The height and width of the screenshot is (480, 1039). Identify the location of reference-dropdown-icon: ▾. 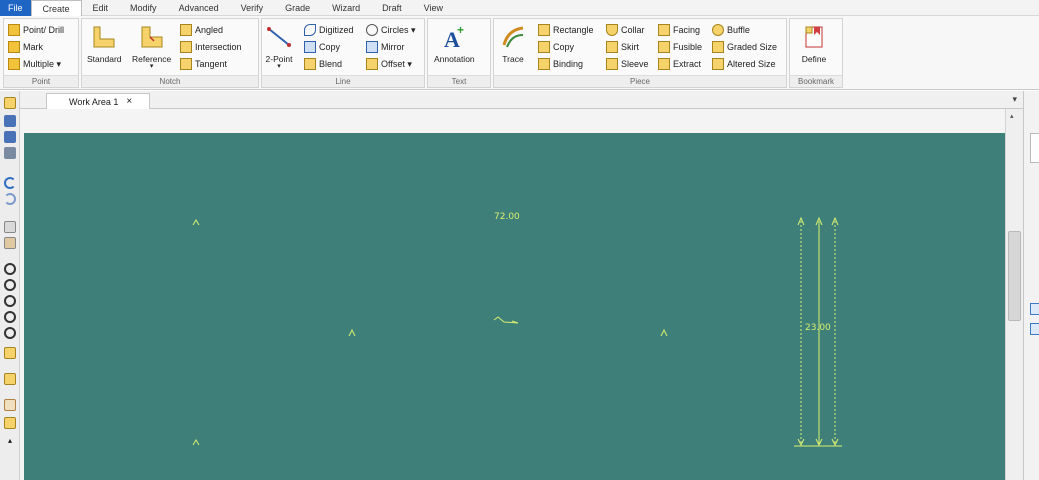
(152, 66).